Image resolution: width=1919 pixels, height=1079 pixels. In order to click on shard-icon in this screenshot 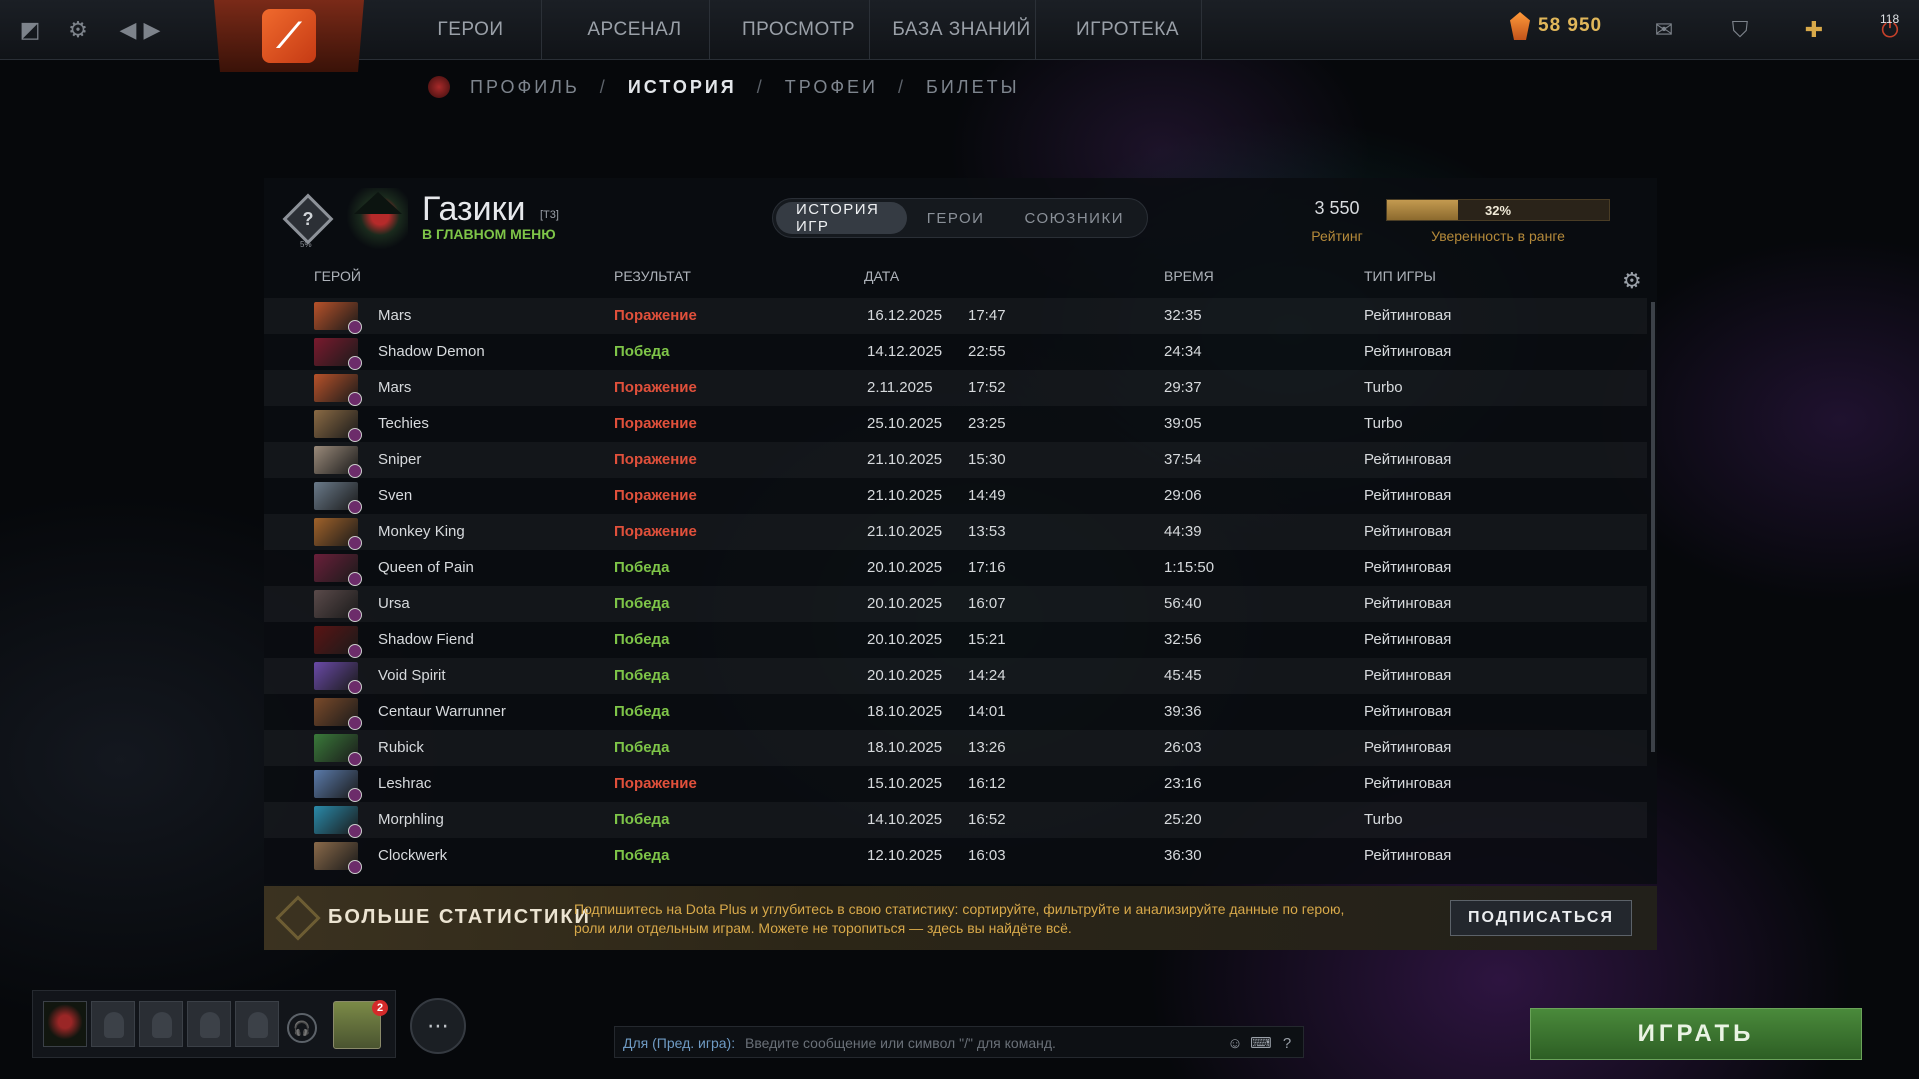, I will do `click(1520, 26)`.